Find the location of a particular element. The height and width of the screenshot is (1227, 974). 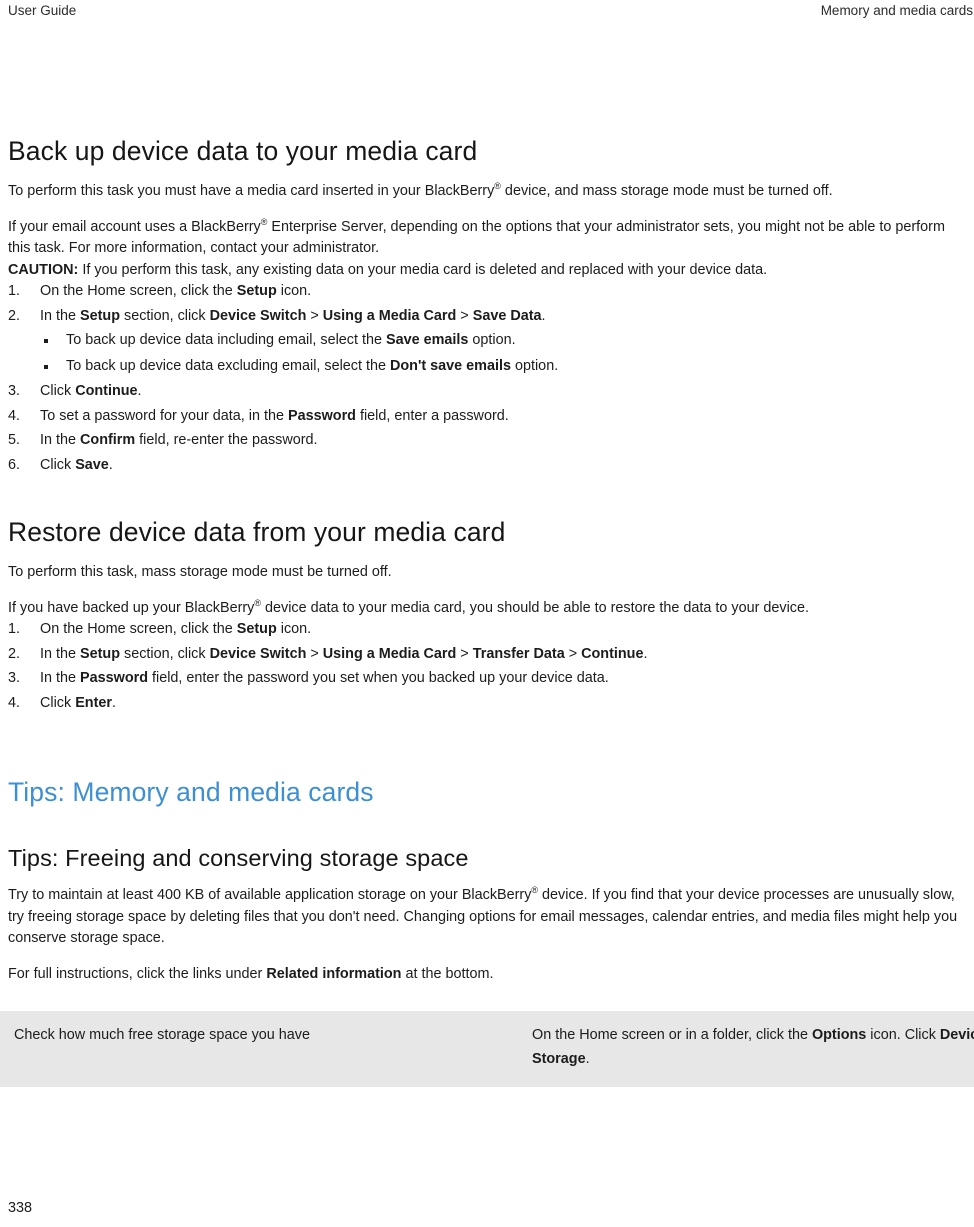

text-run: section, click is located at coordinates (165, 653).